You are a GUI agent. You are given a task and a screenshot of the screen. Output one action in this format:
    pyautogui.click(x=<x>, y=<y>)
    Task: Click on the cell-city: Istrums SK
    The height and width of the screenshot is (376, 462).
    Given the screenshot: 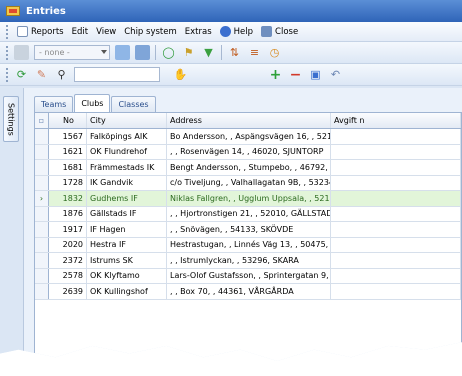 What is the action you would take?
    pyautogui.click(x=127, y=260)
    